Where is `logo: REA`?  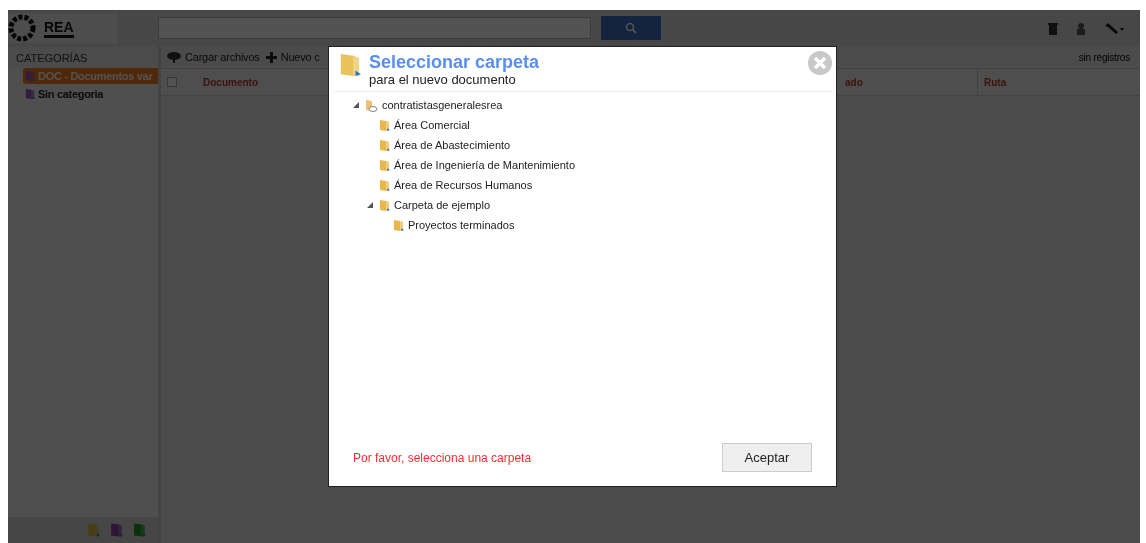 logo: REA is located at coordinates (63, 28).